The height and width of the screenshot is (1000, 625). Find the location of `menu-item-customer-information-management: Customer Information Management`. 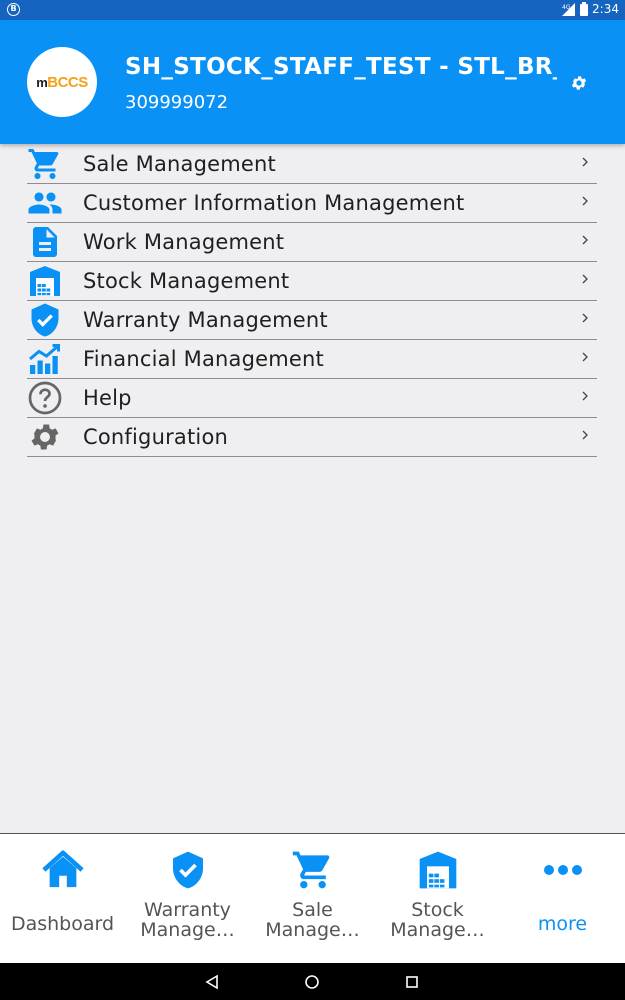

menu-item-customer-information-management: Customer Information Management is located at coordinates (312, 203).